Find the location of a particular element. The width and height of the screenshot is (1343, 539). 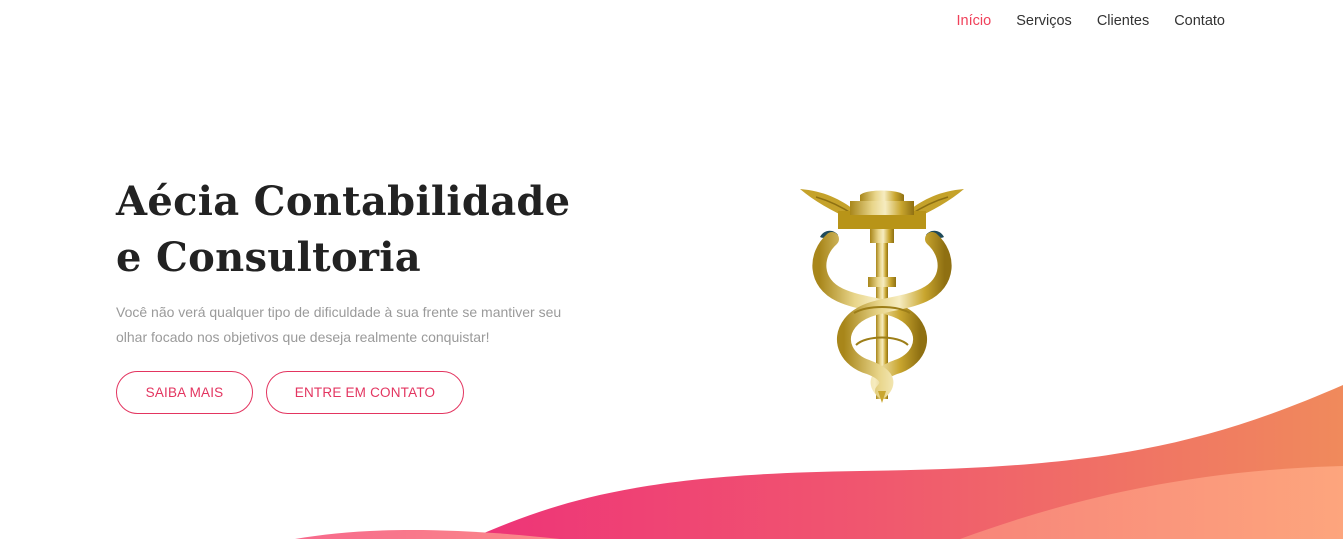

wave-peach is located at coordinates (1151, 502).